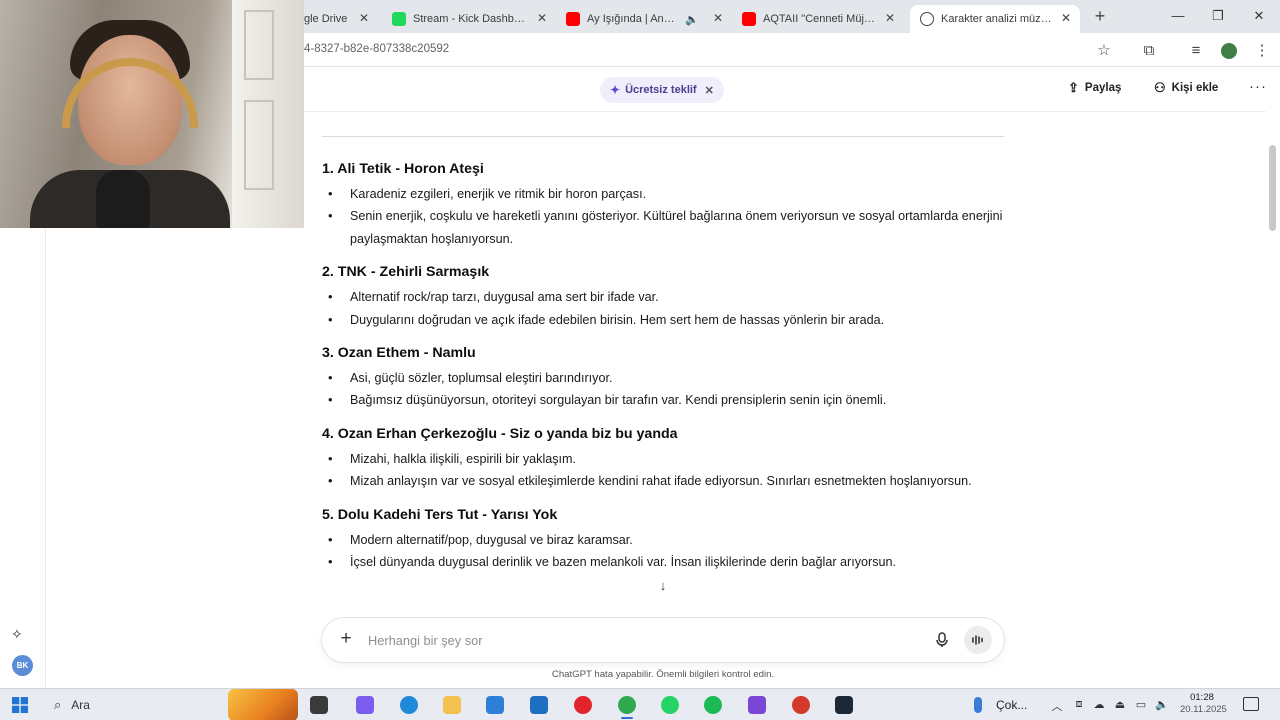  I want to click on microphone-icon, so click(942, 640).